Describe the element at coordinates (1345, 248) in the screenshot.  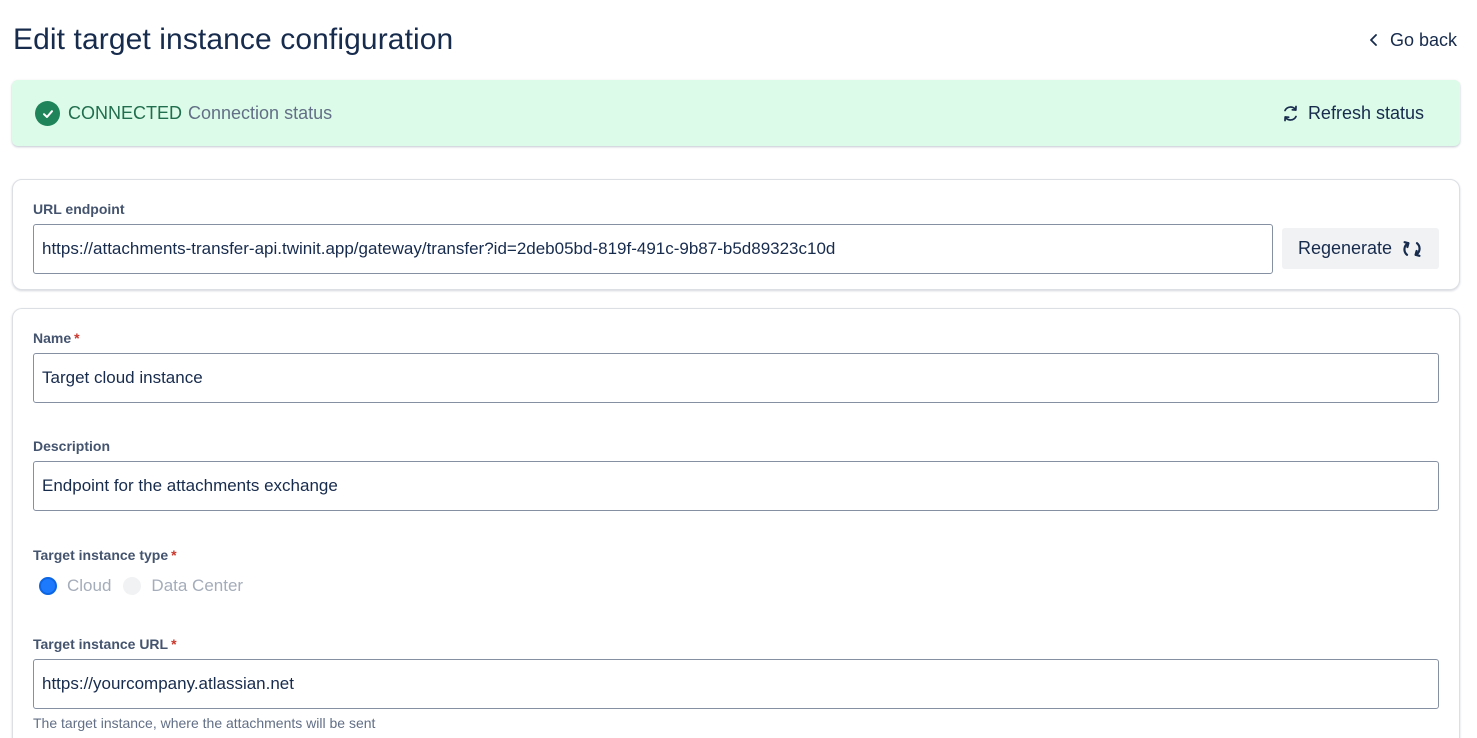
I see `regenerate-label: Regenerate` at that location.